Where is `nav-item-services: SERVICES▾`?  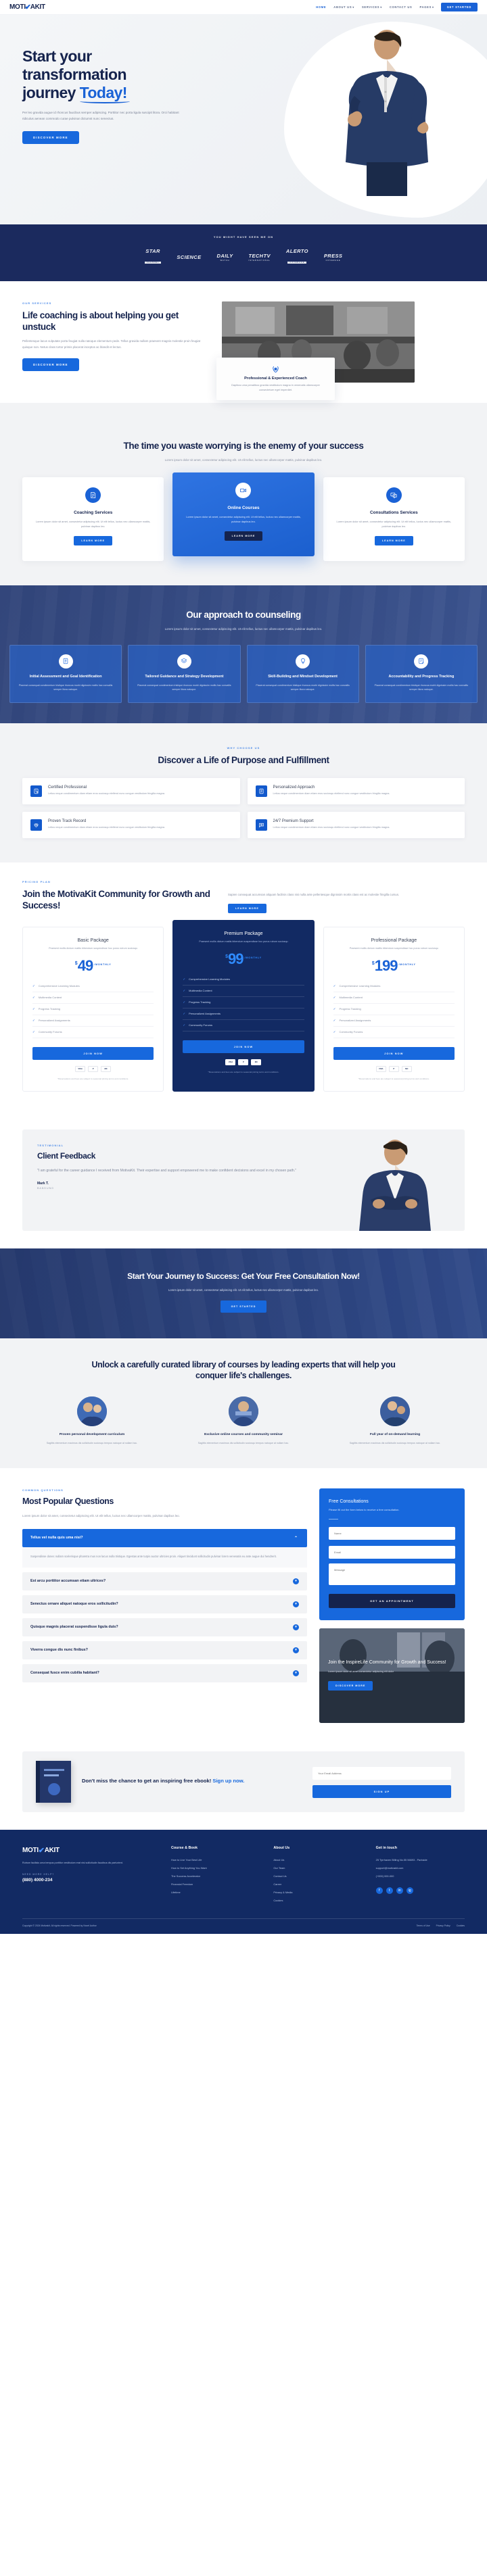
nav-item-services: SERVICES▾ is located at coordinates (372, 7).